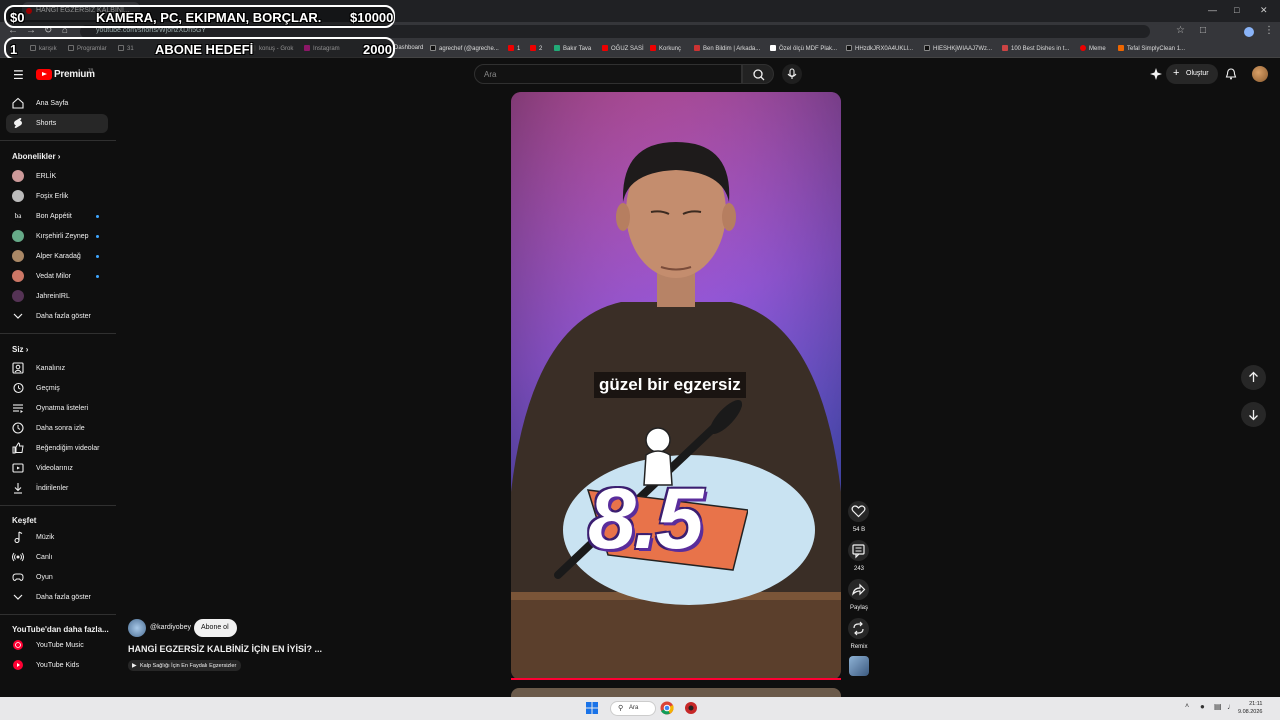 The image size is (1280, 720). Describe the element at coordinates (17, 17) in the screenshot. I see `goal-start-value: $0` at that location.